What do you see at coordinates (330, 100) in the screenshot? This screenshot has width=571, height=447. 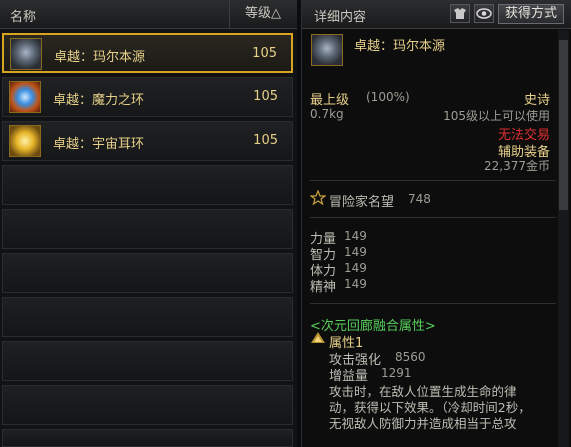 I see `item-grade: 最上级` at bounding box center [330, 100].